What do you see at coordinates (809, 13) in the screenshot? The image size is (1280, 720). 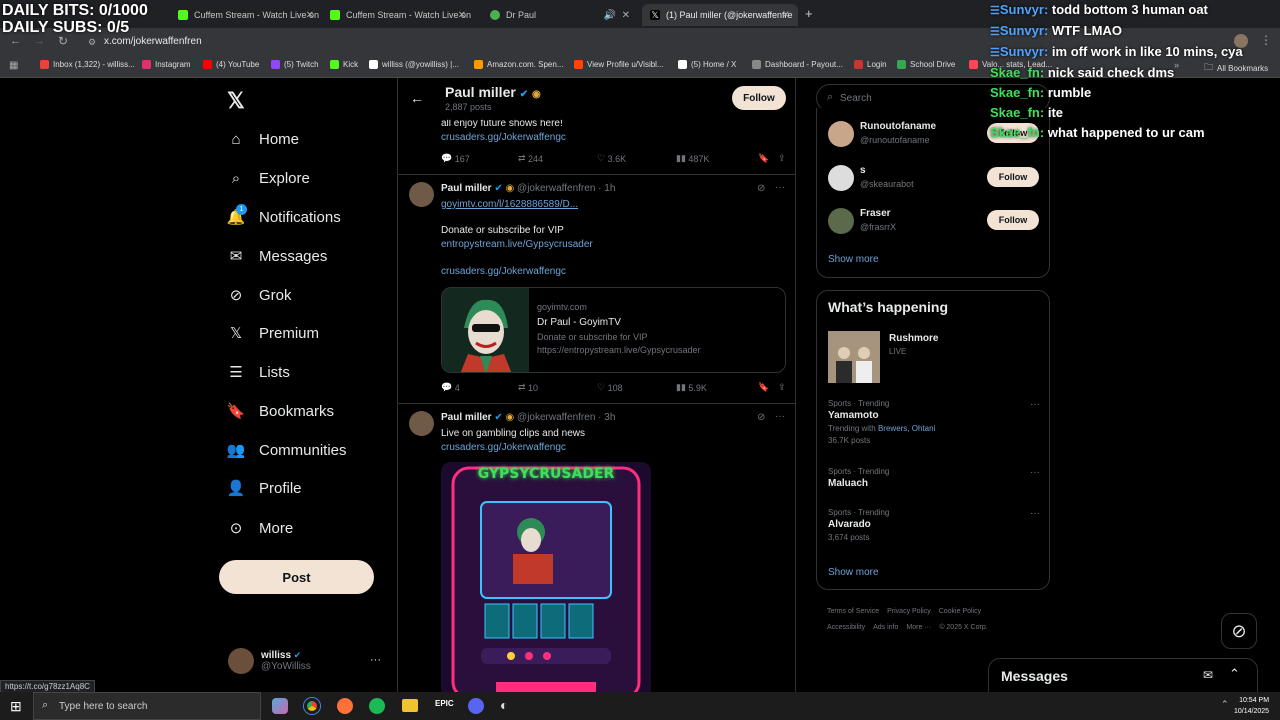 I see `new-tab-button: +` at bounding box center [809, 13].